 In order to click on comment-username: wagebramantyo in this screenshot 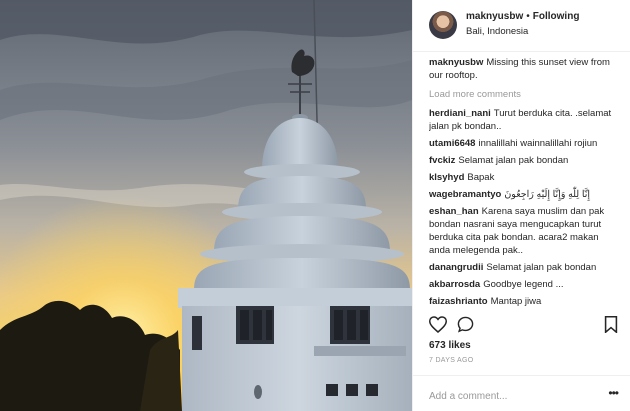, I will do `click(465, 194)`.